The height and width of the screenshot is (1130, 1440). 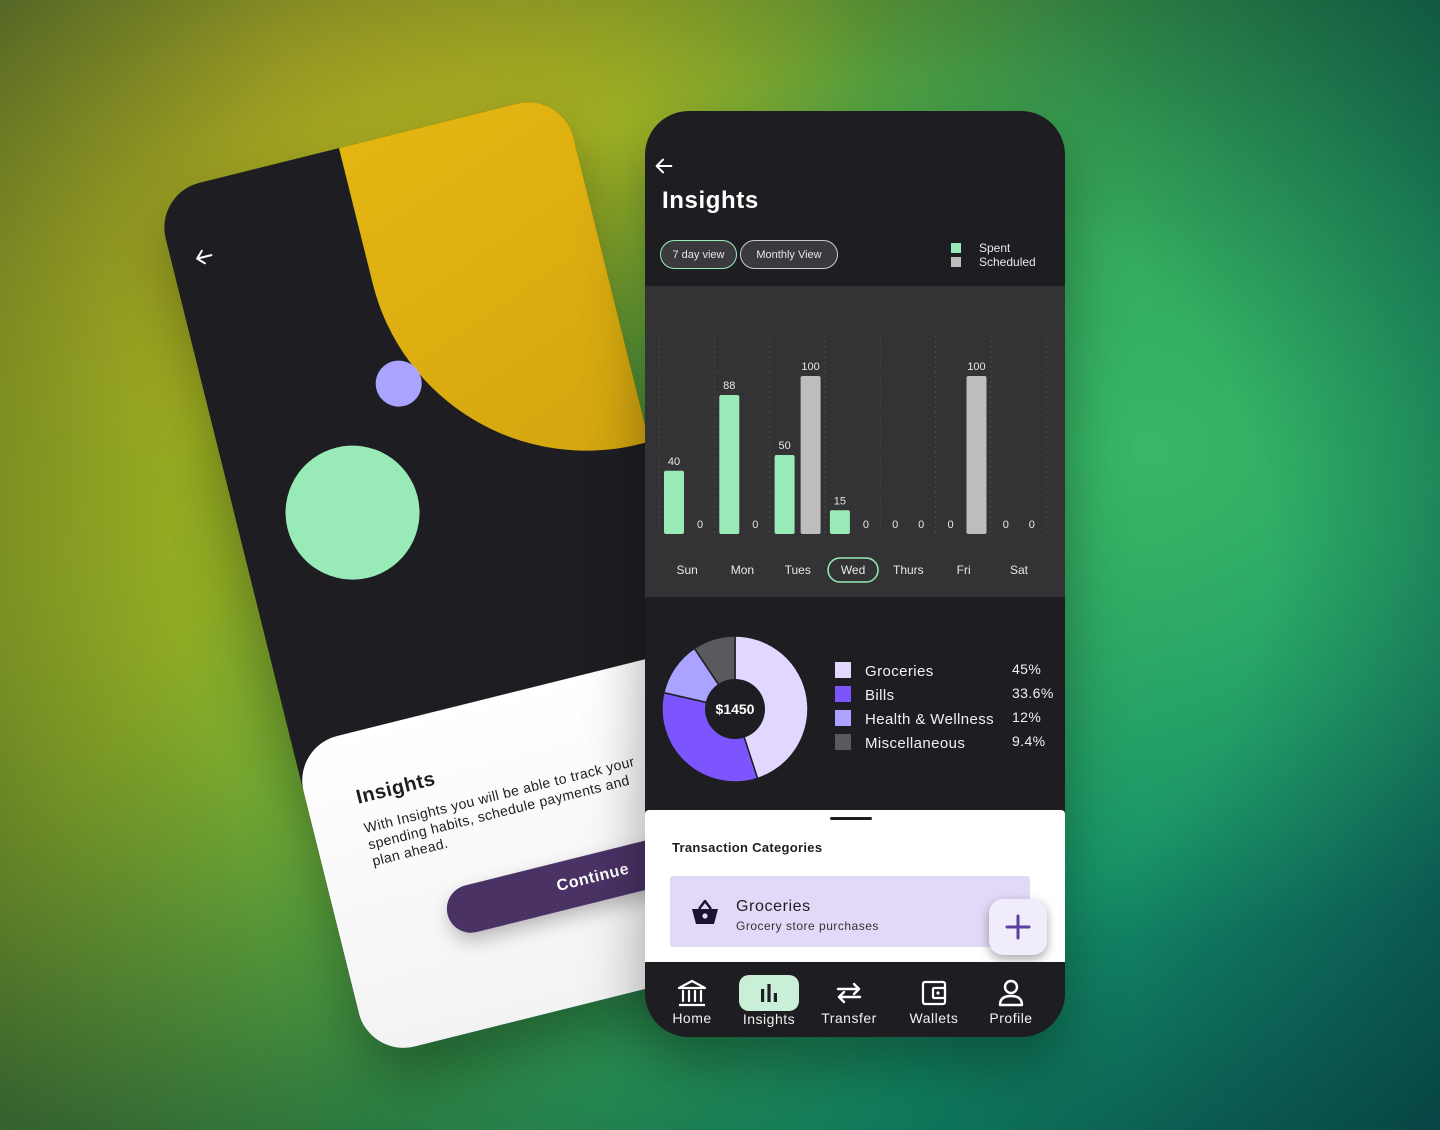 What do you see at coordinates (934, 993) in the screenshot?
I see `wallet-icon` at bounding box center [934, 993].